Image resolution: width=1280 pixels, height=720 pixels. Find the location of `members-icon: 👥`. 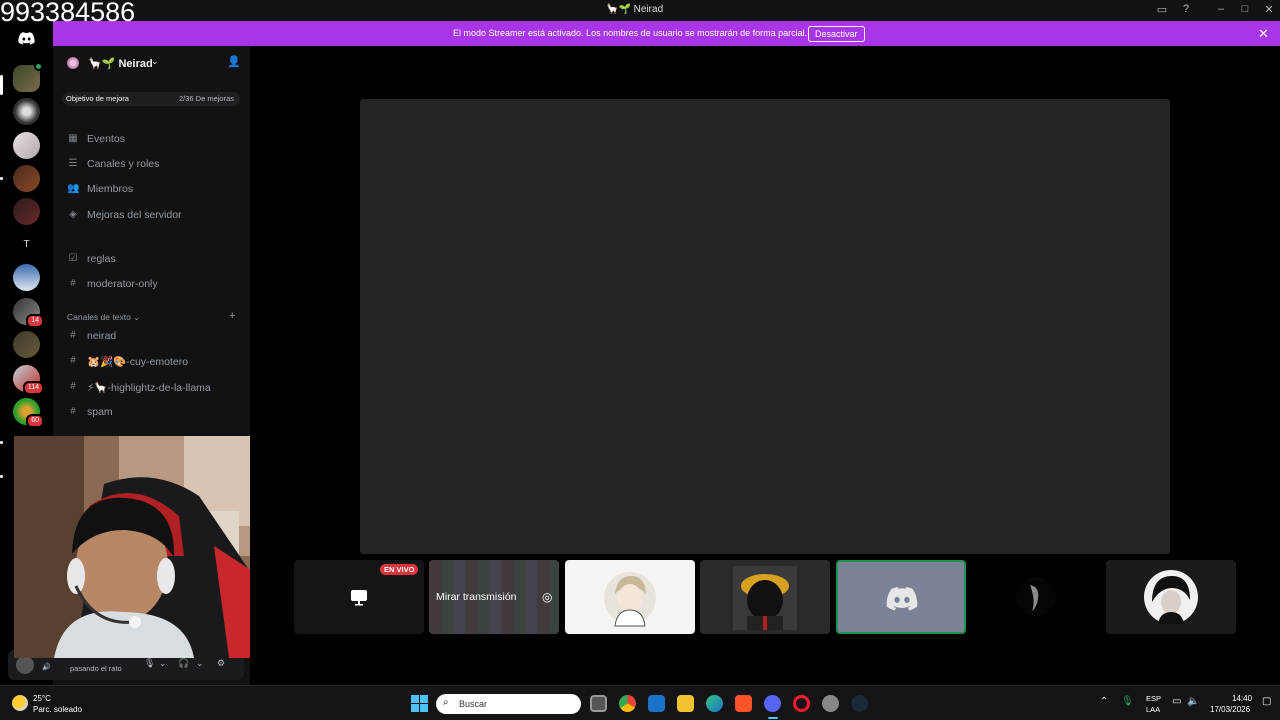

members-icon: 👥 is located at coordinates (73, 188).